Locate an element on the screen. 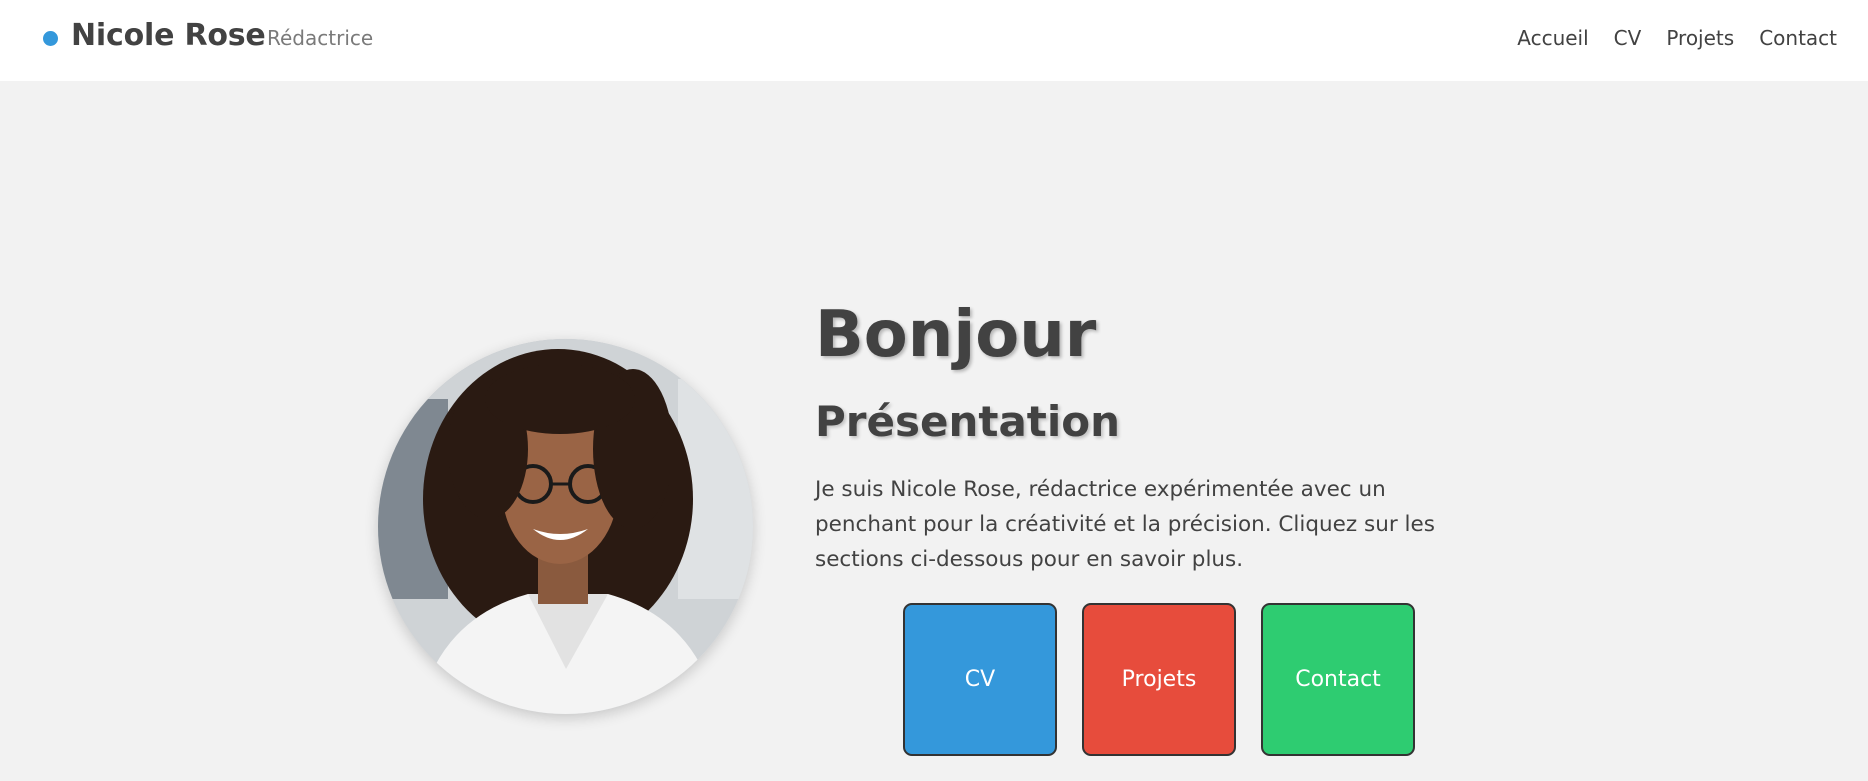 The height and width of the screenshot is (781, 1868). main-nav: Accueil CV Projets Contact is located at coordinates (1664, 38).